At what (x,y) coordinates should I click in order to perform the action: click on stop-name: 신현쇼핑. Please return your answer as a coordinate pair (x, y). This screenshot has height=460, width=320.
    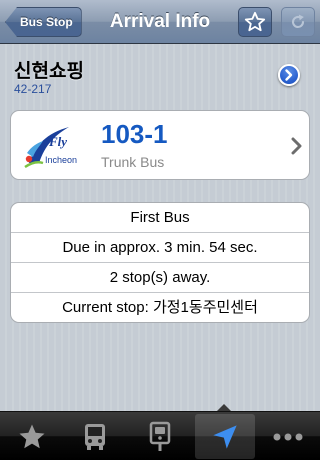
    Looking at the image, I should click on (49, 71).